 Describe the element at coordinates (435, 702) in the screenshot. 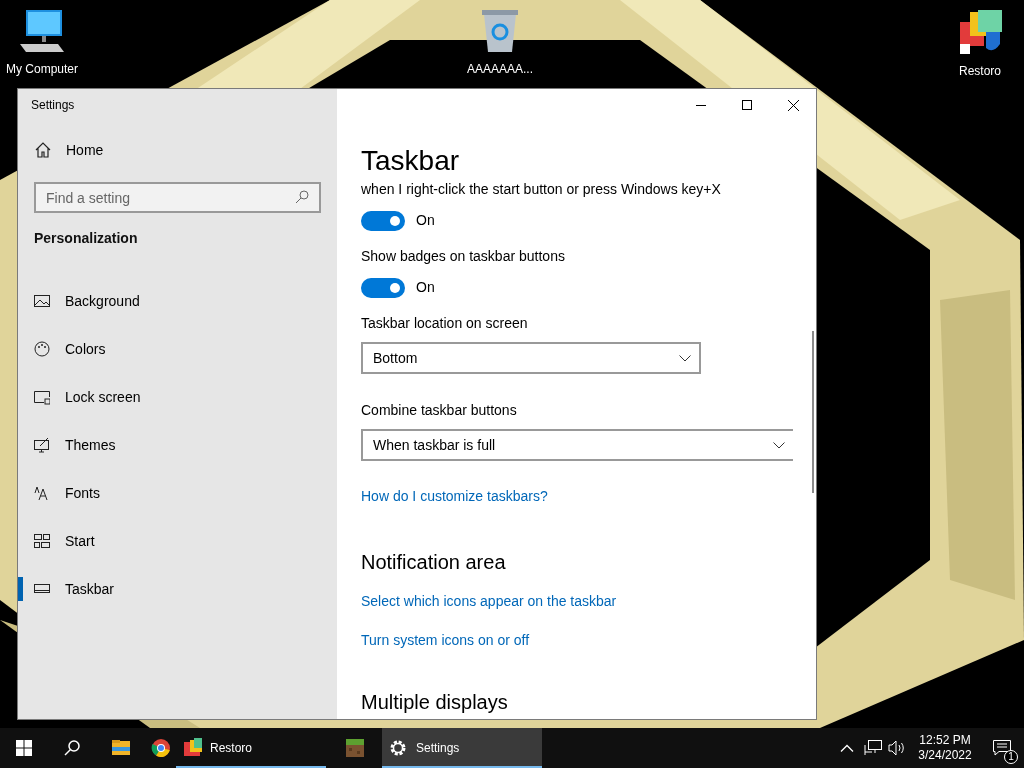

I see `section-heading: Multiple displays` at that location.